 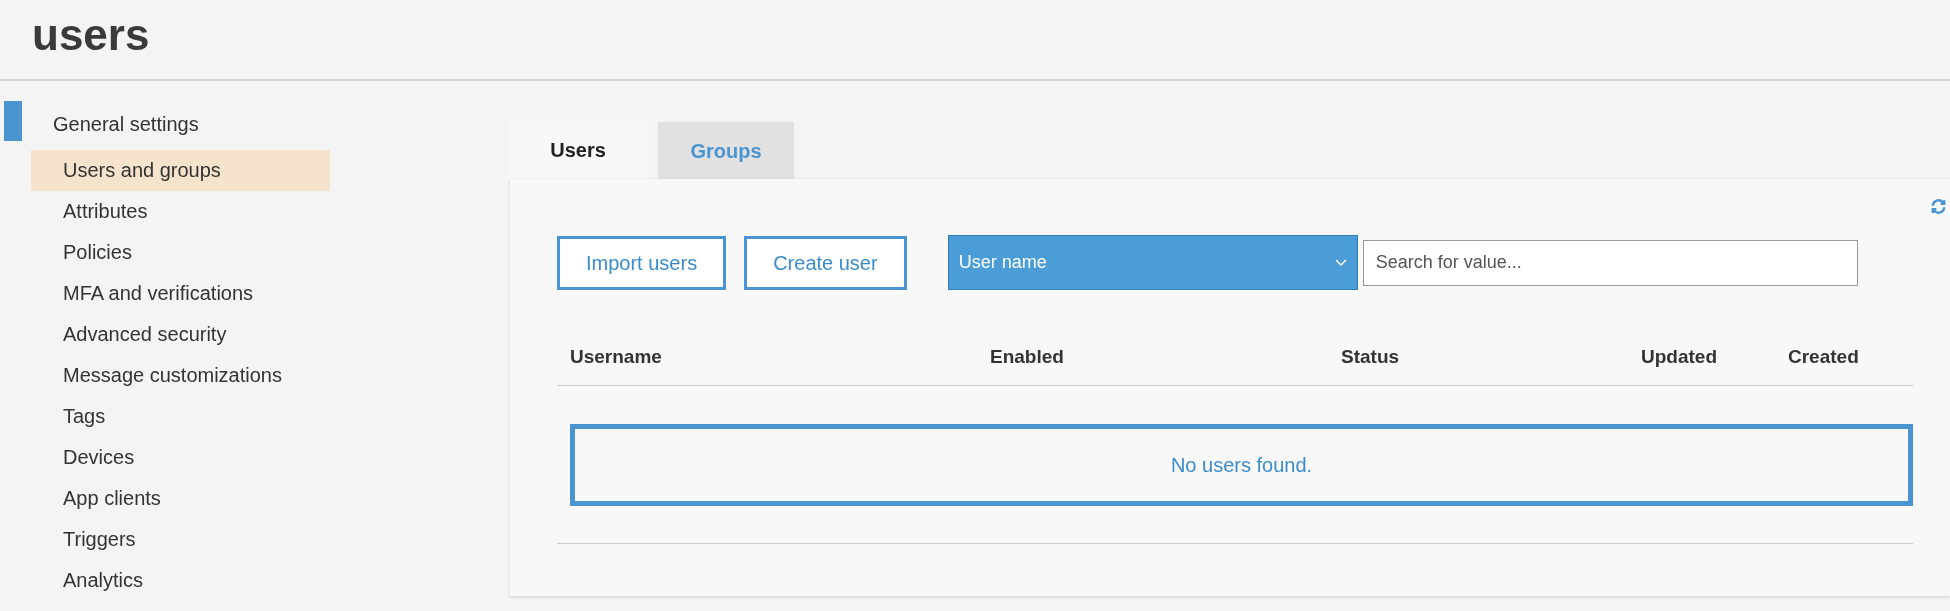 What do you see at coordinates (1241, 465) in the screenshot?
I see `empty-message: No users found.` at bounding box center [1241, 465].